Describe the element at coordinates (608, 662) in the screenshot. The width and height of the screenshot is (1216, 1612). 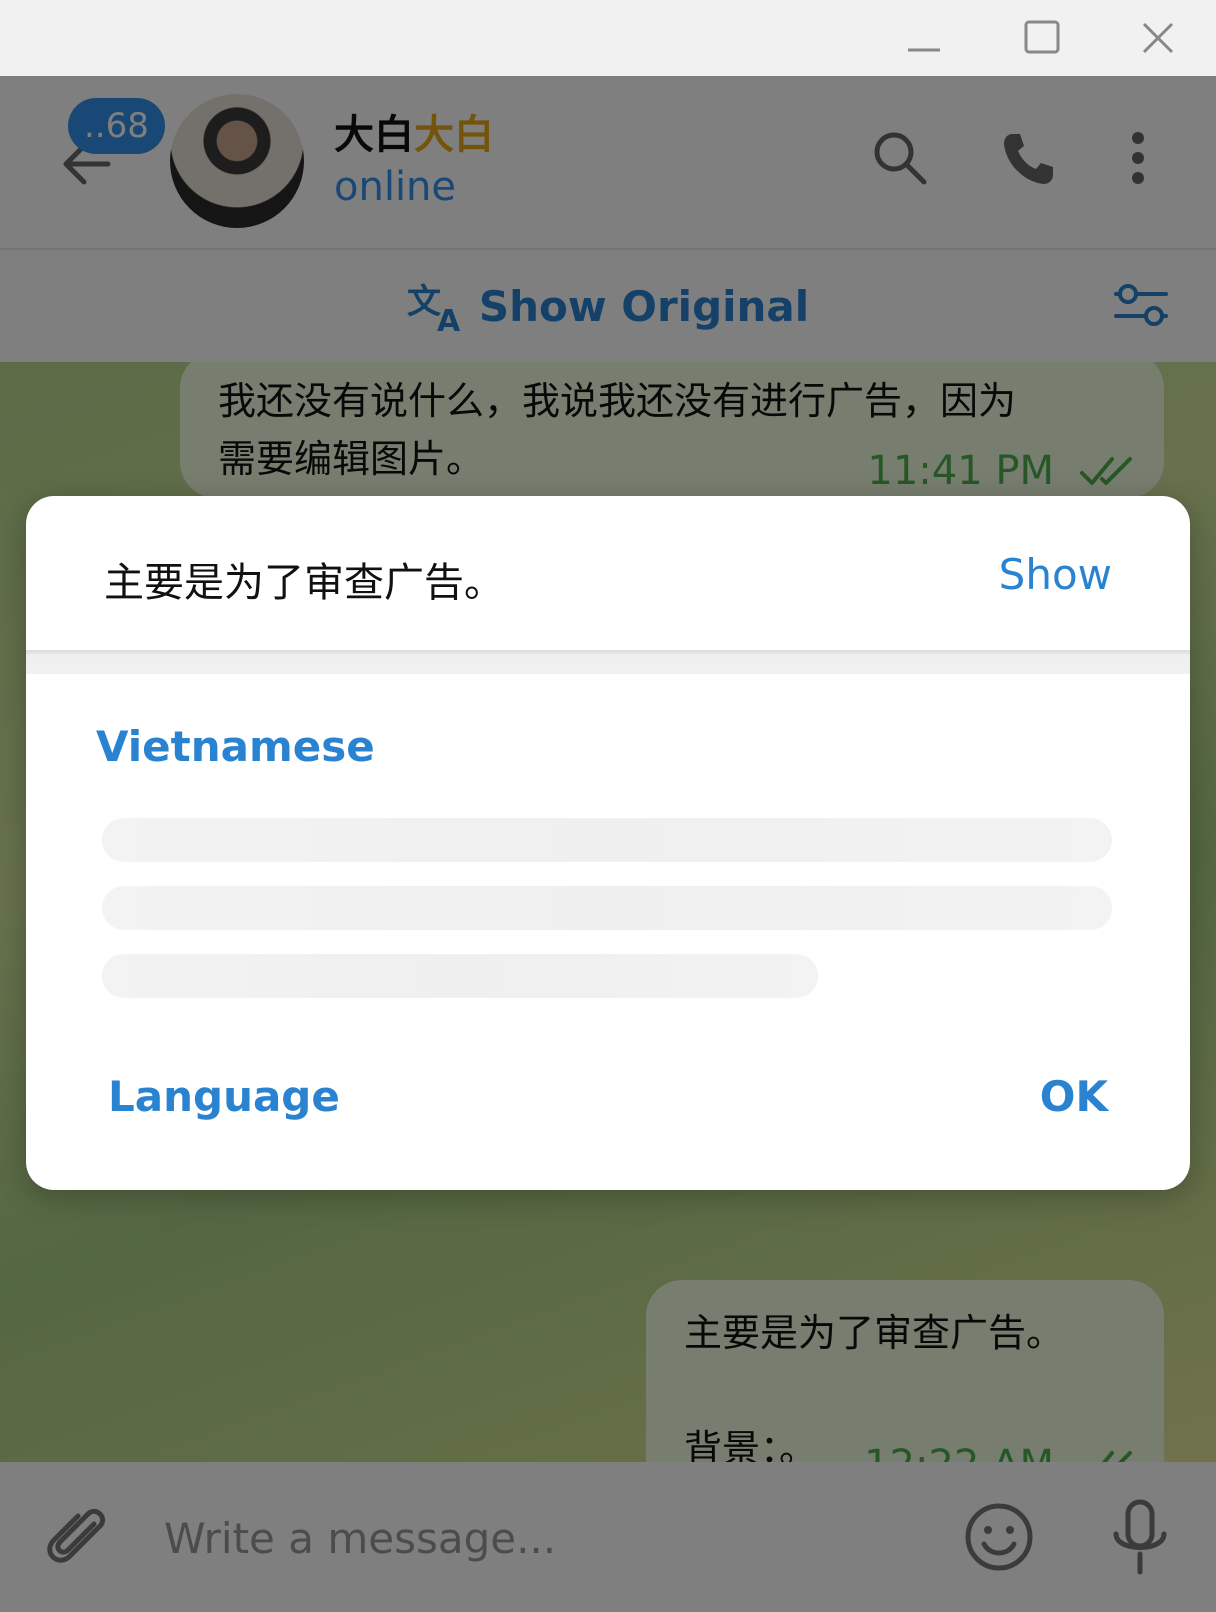
I see `divider` at that location.